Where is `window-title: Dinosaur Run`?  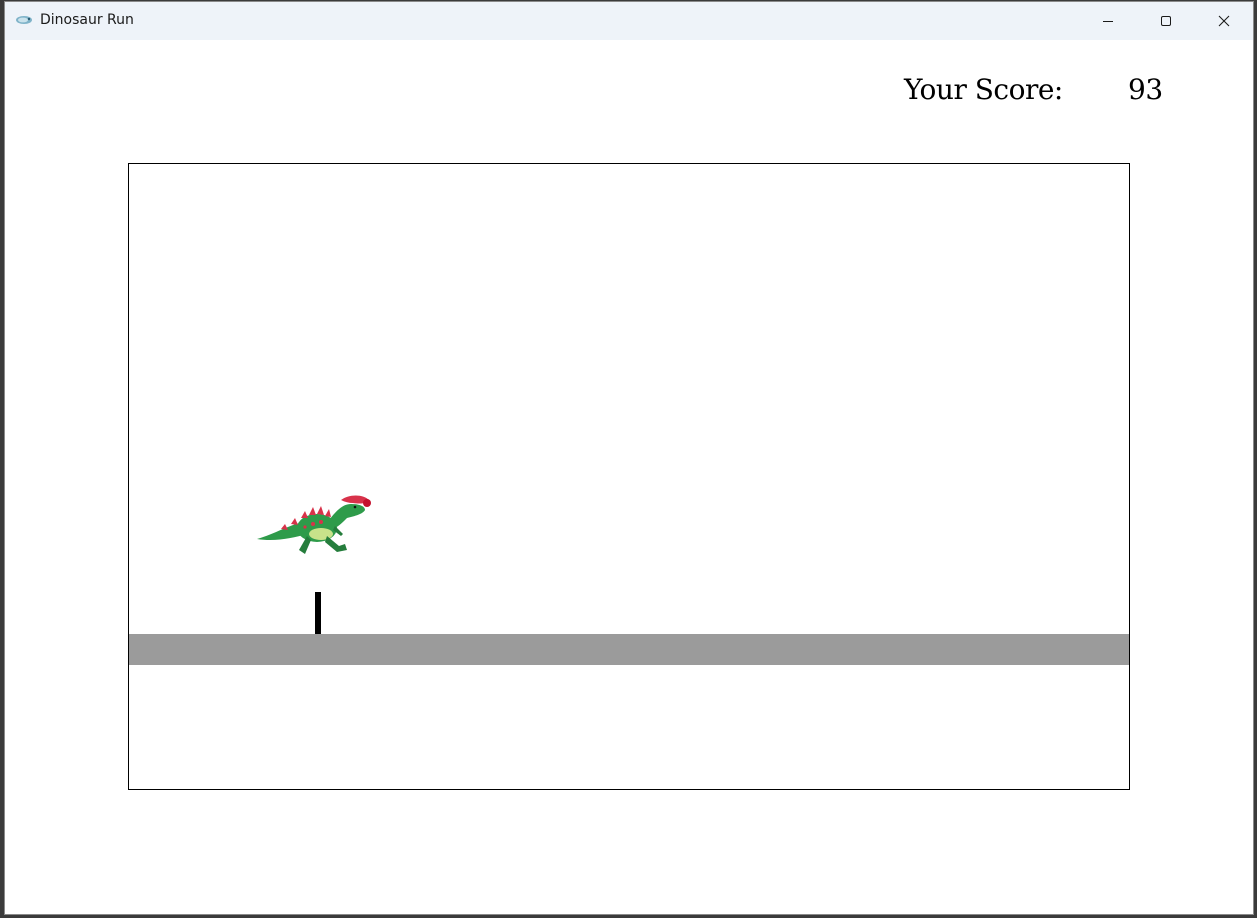
window-title: Dinosaur Run is located at coordinates (87, 20).